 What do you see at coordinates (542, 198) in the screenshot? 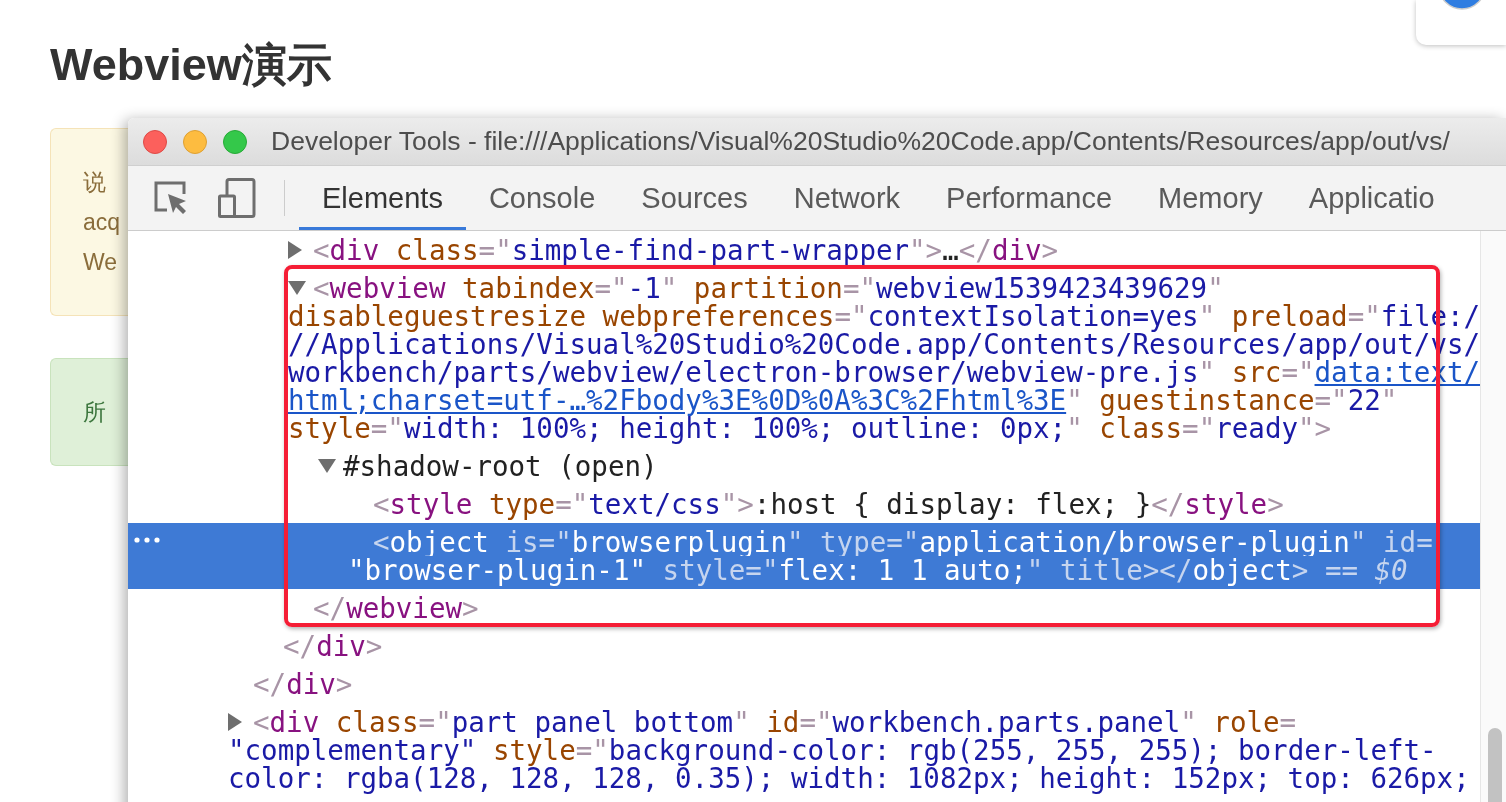
I see `tab: Console` at bounding box center [542, 198].